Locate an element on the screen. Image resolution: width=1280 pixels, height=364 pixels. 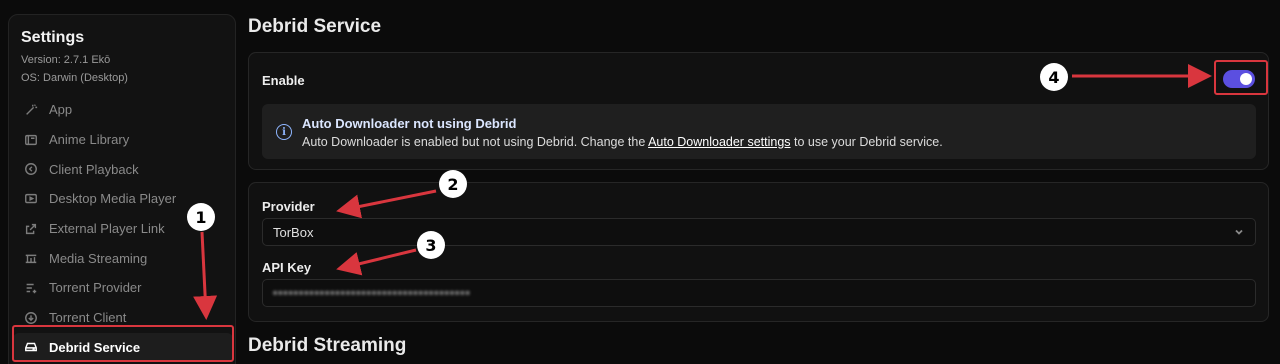
annotation-badge-4: 4 is located at coordinates (1054, 77).